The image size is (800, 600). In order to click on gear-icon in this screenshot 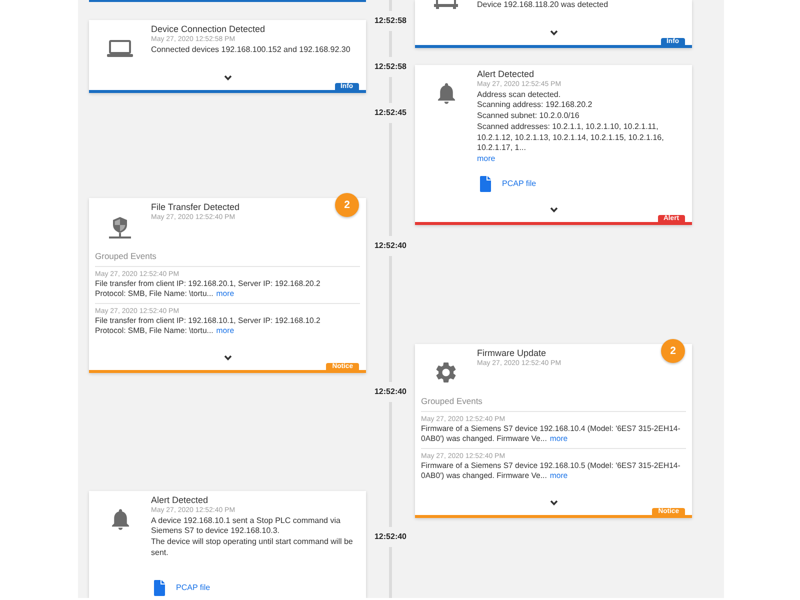, I will do `click(446, 372)`.